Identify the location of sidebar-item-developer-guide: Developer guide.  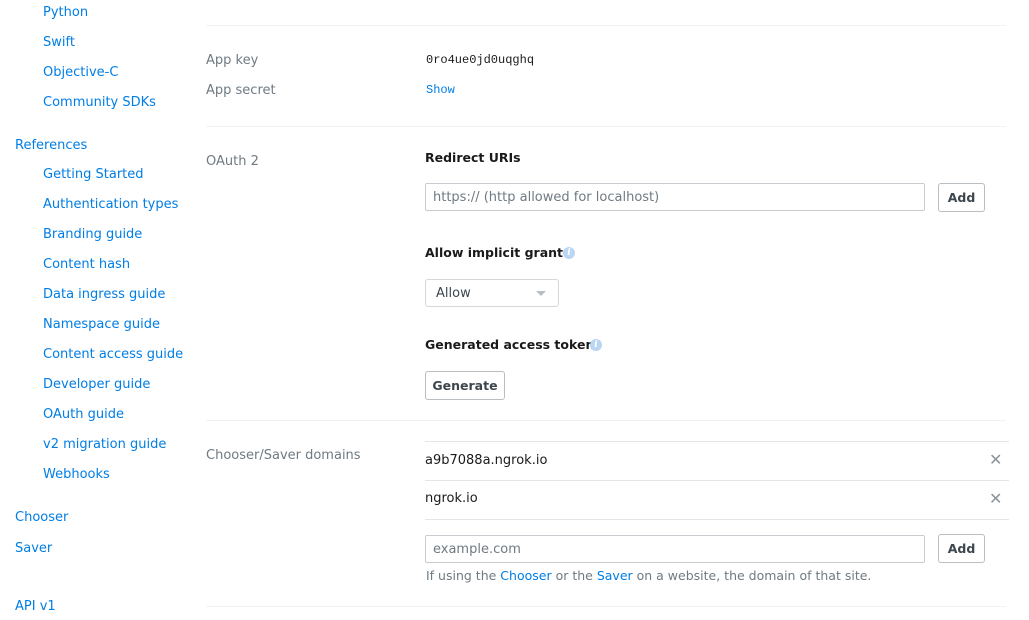
(96, 385).